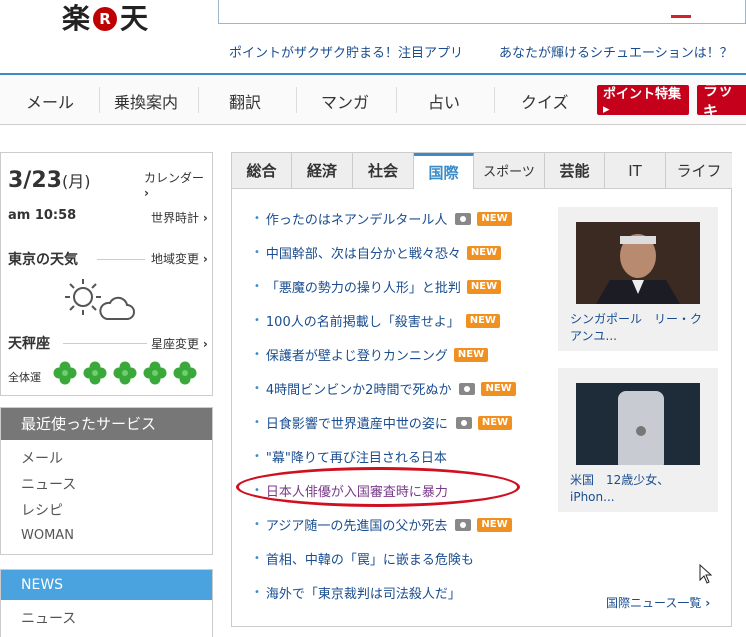  I want to click on headline-text: 「悪魔の勢力の操り人形」と批判, so click(363, 286).